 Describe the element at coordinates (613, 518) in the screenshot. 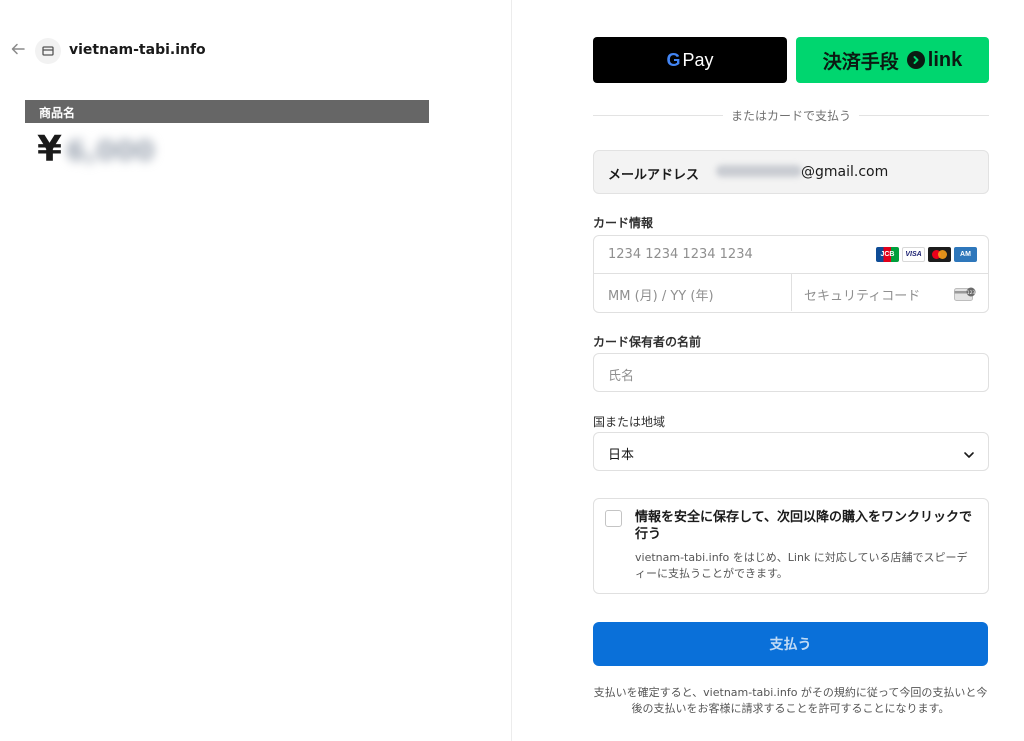

I see `save-info-checkbox` at that location.